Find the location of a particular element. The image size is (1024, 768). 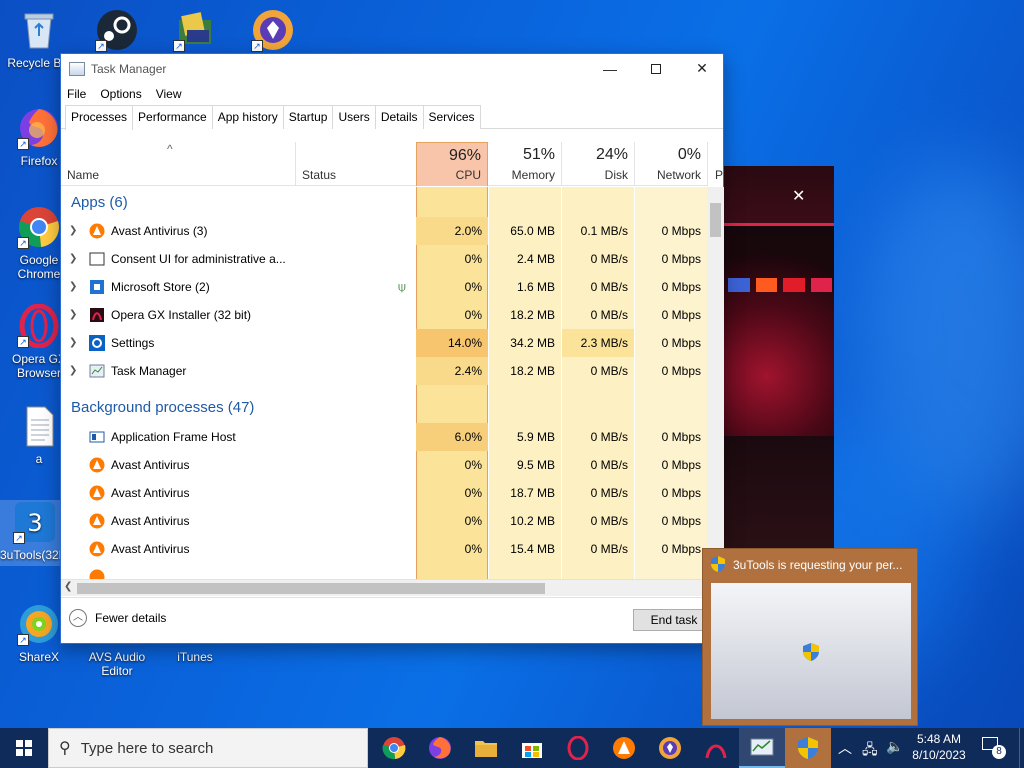

column-power: P is located at coordinates (717, 164).